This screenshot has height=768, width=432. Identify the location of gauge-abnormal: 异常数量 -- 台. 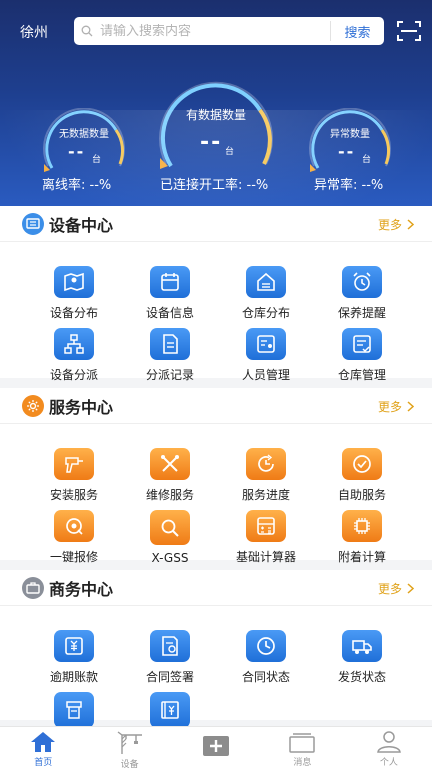
(350, 143).